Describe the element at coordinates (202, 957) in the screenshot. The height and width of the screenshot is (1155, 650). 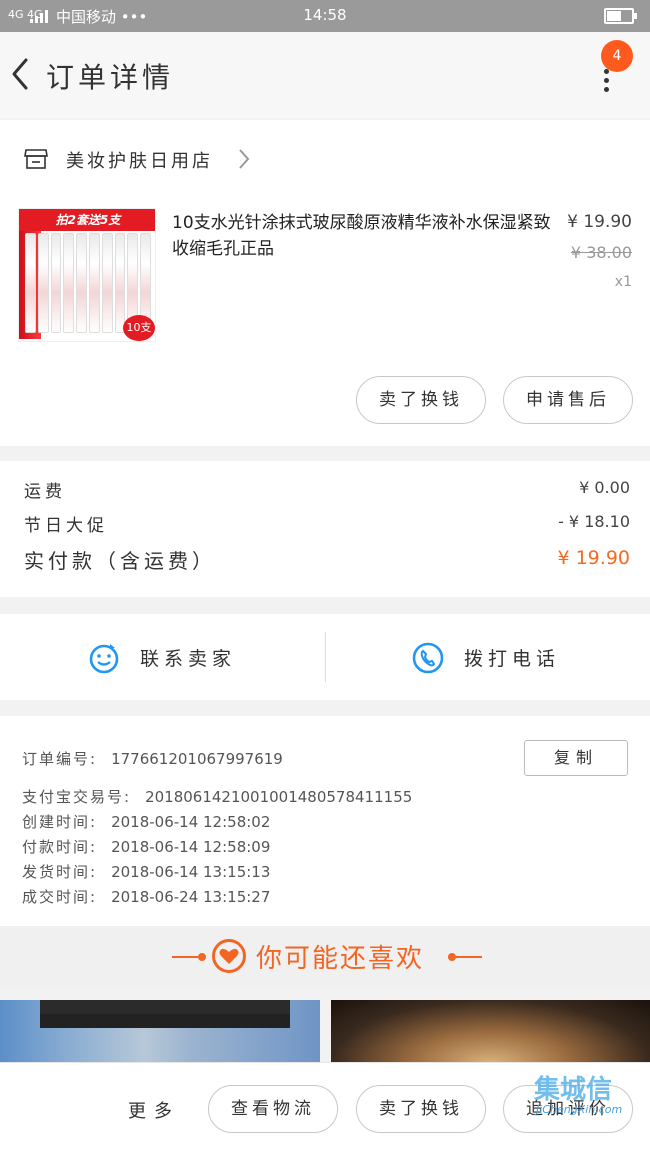
I see `divider-dot` at that location.